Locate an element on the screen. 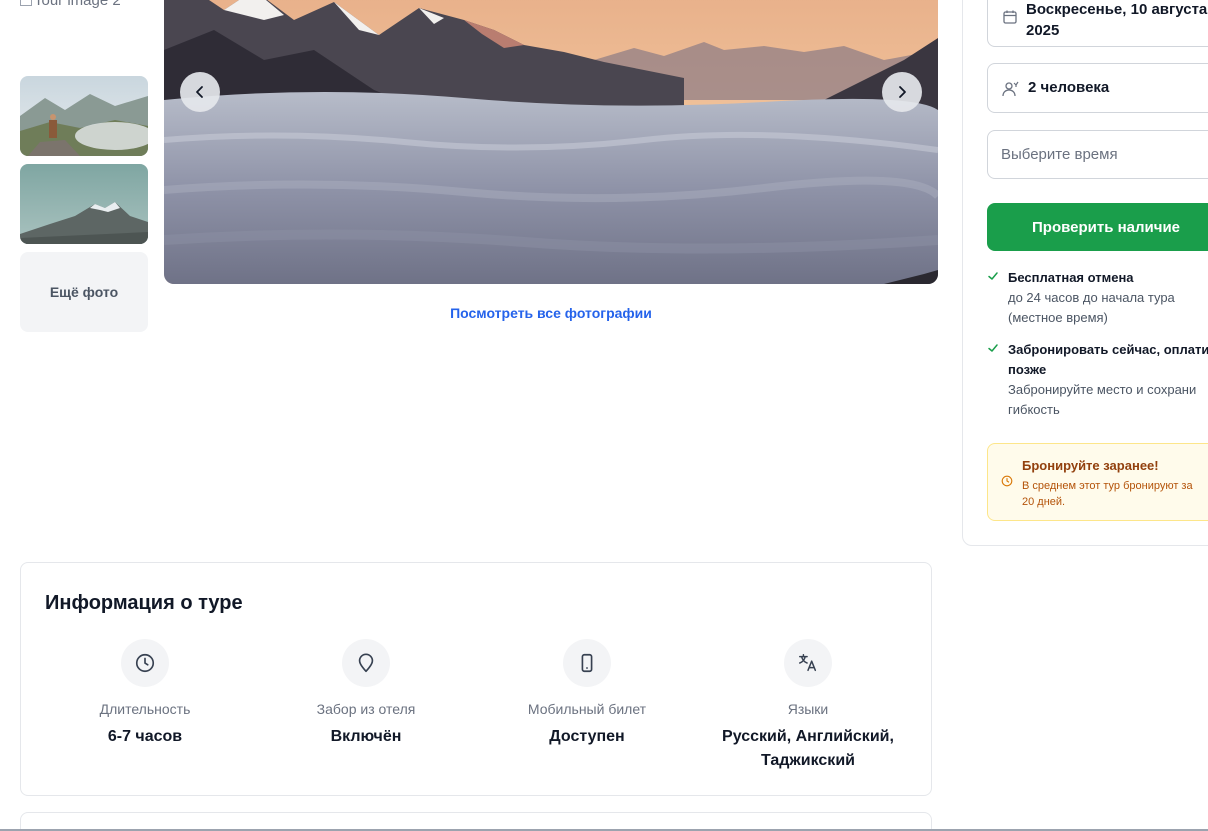  language-icon is located at coordinates (808, 663).